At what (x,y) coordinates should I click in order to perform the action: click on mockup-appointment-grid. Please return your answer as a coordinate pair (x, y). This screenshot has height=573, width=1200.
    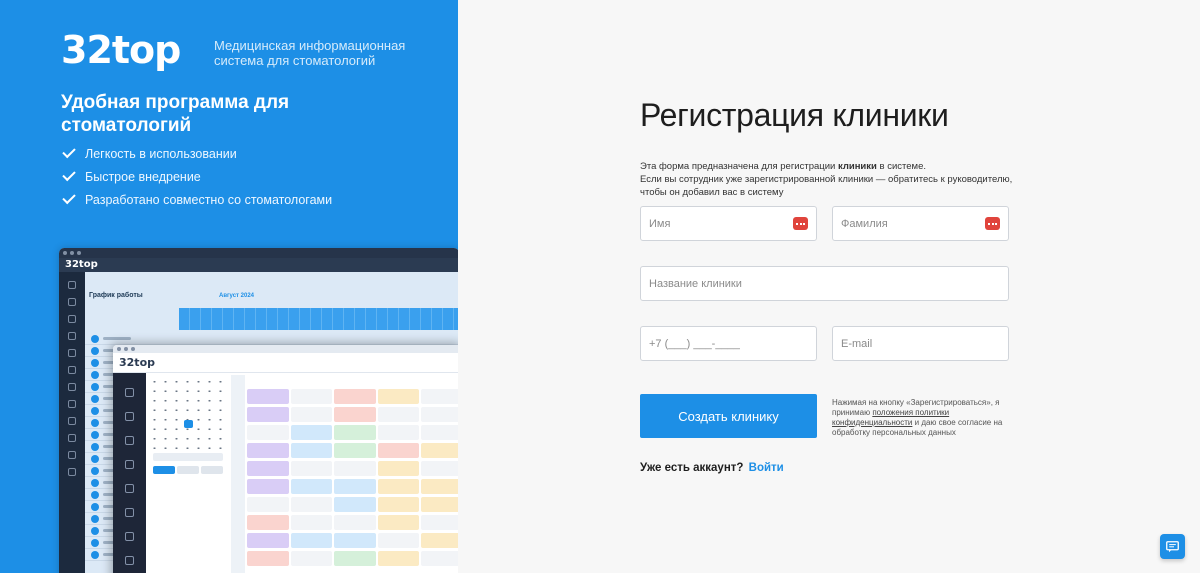
    Looking at the image, I should click on (344, 474).